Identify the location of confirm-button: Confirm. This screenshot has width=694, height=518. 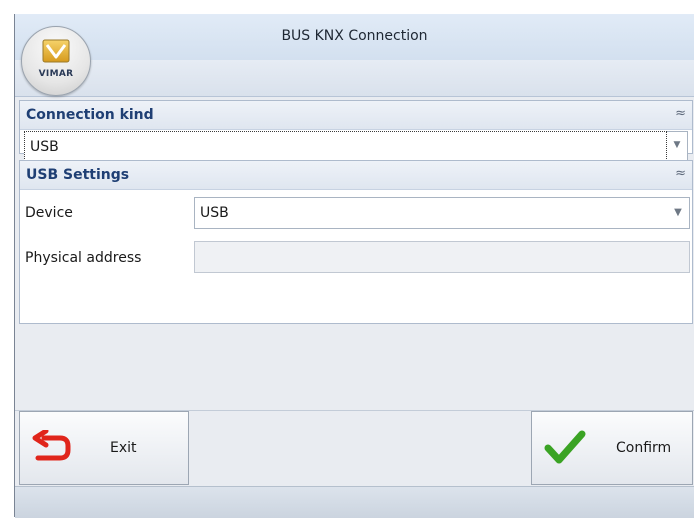
(612, 448).